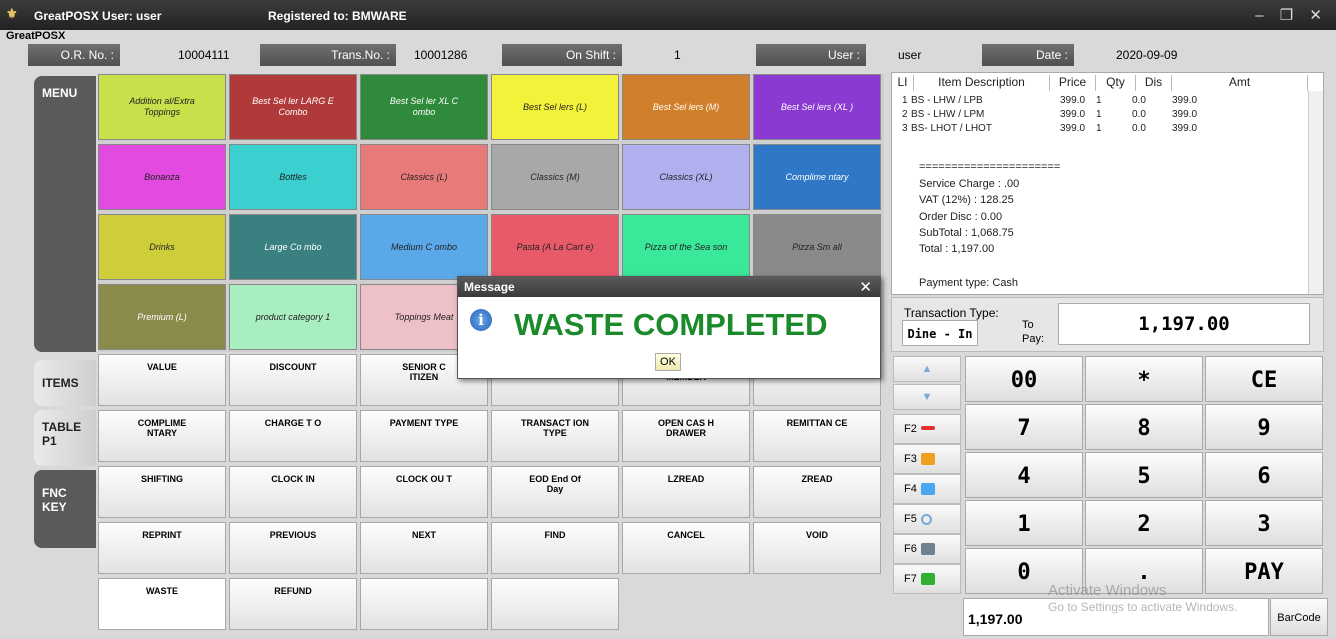 This screenshot has height=639, width=1336. Describe the element at coordinates (927, 549) in the screenshot. I see `function-shortcut-f6: F6` at that location.